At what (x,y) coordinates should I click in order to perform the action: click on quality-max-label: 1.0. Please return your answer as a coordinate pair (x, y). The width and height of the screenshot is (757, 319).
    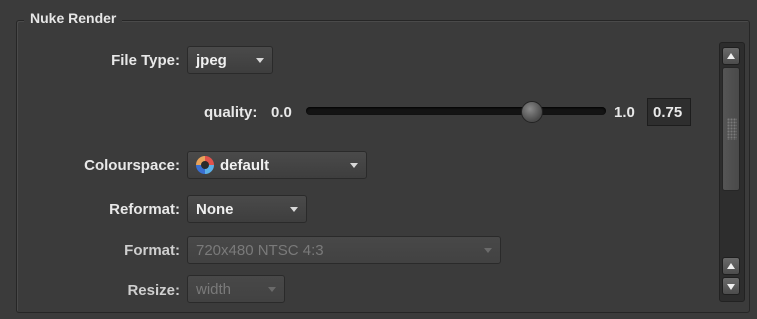
    Looking at the image, I should click on (624, 112).